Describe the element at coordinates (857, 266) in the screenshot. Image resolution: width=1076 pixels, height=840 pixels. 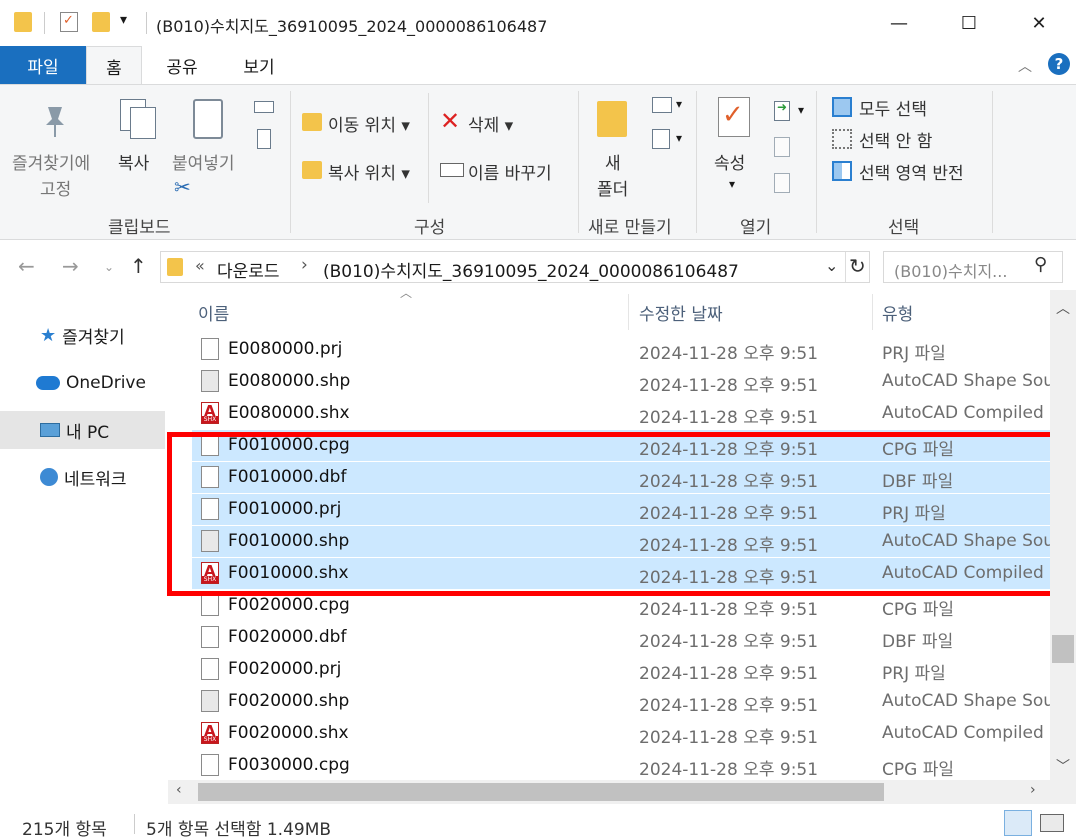
I see `refresh-icon: ↻` at that location.